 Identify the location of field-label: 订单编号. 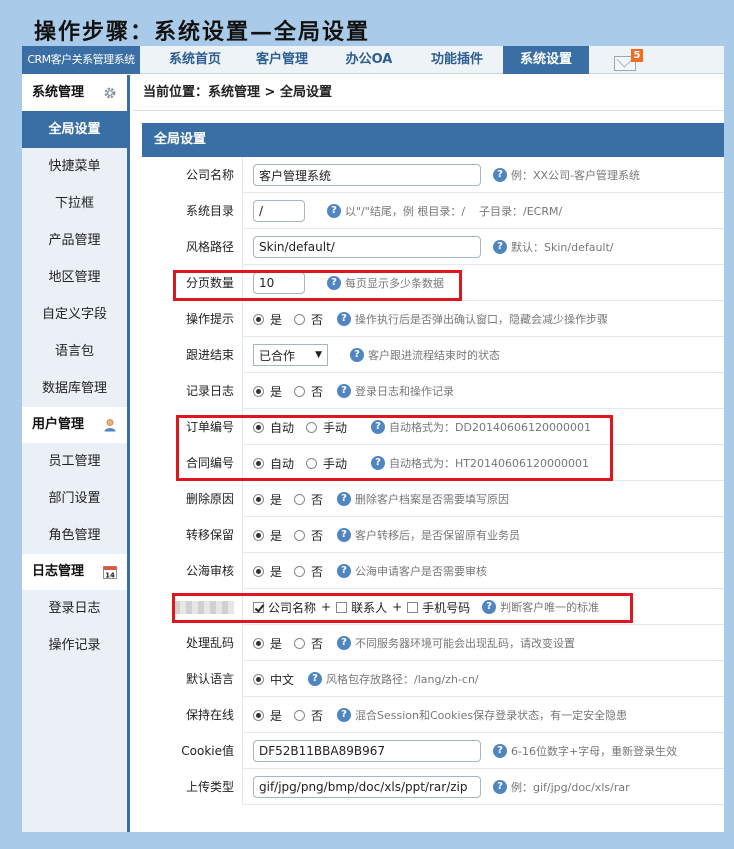
(192, 427).